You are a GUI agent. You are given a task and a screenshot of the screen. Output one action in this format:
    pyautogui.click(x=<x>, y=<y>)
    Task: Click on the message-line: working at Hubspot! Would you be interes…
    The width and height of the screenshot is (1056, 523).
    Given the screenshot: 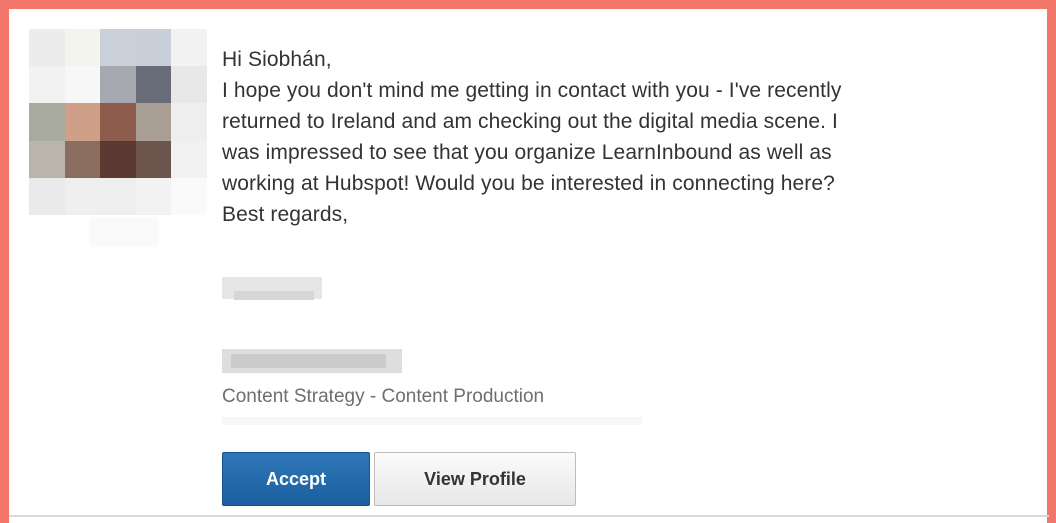 What is the action you would take?
    pyautogui.click(x=528, y=183)
    